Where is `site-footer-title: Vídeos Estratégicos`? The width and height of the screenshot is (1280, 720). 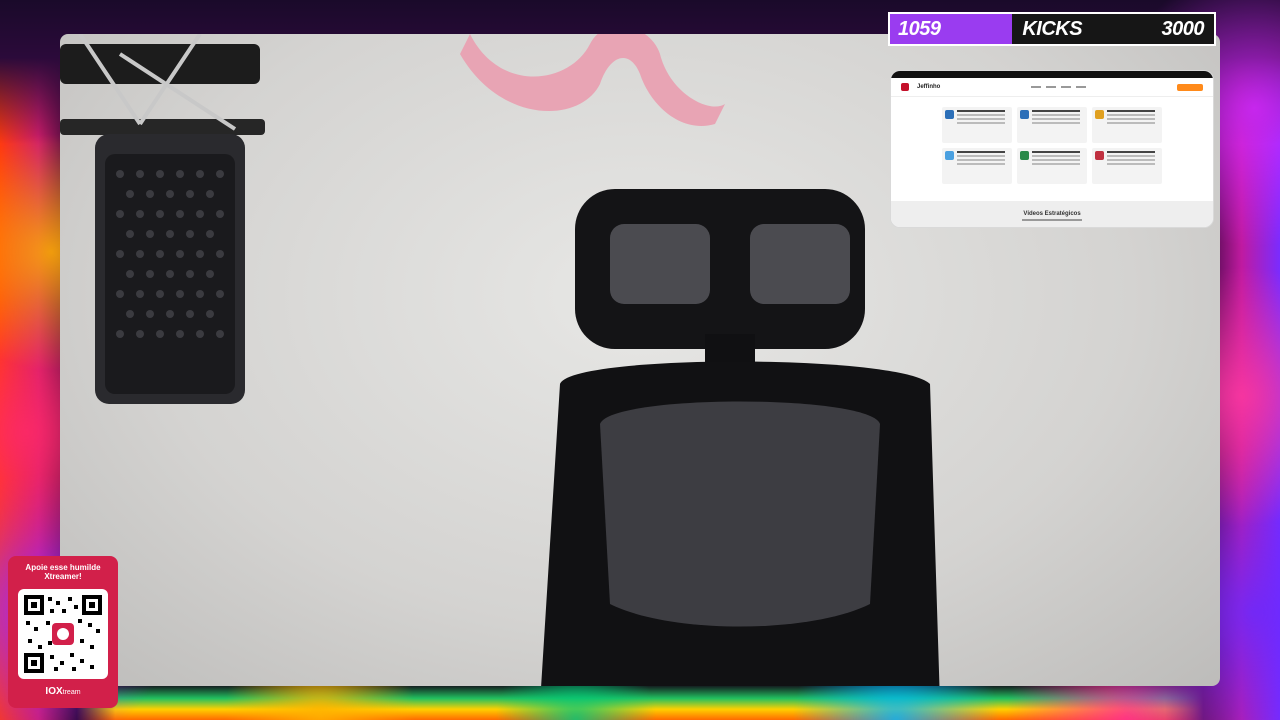 site-footer-title: Vídeos Estratégicos is located at coordinates (1052, 214).